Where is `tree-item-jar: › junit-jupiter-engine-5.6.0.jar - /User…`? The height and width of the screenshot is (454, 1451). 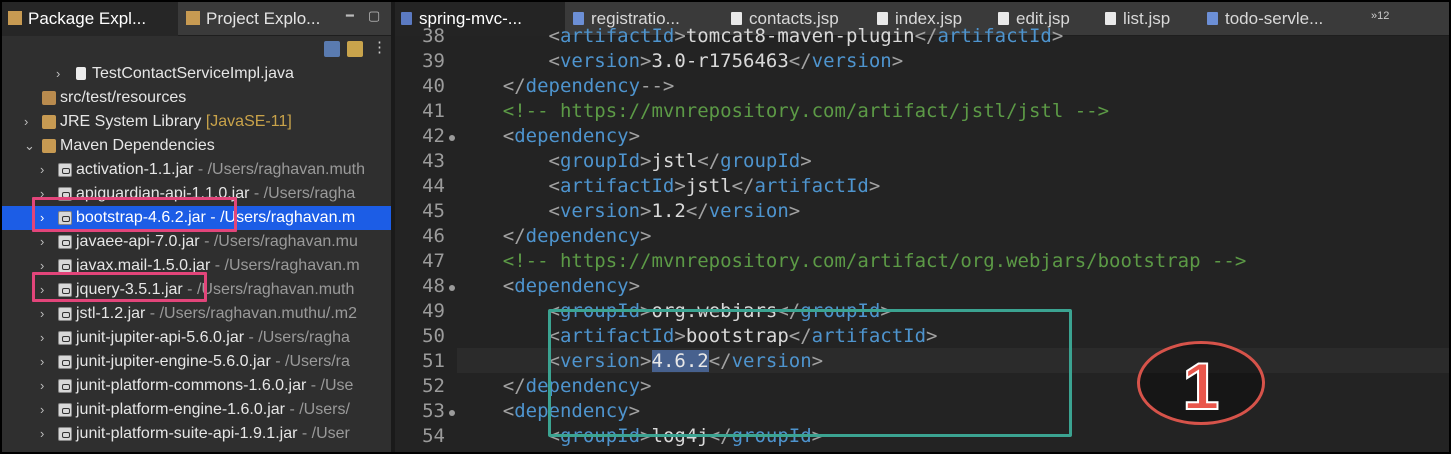 tree-item-jar: › junit-jupiter-engine-5.6.0.jar - /User… is located at coordinates (196, 362).